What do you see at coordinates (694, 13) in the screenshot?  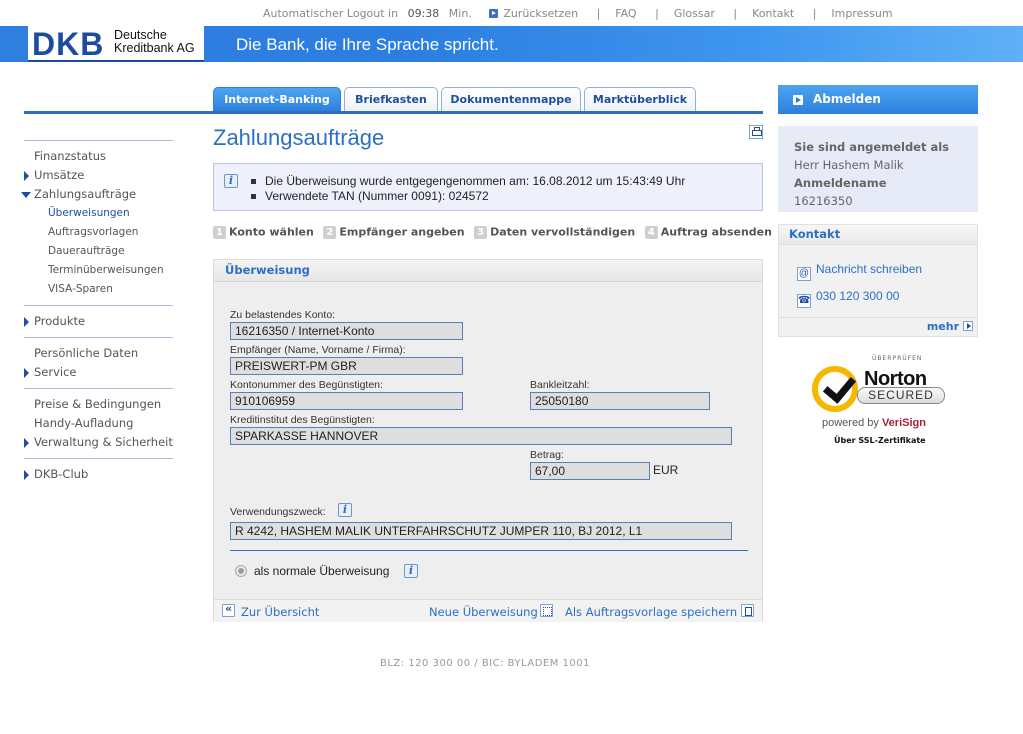 I see `glossar-link: Glossar` at bounding box center [694, 13].